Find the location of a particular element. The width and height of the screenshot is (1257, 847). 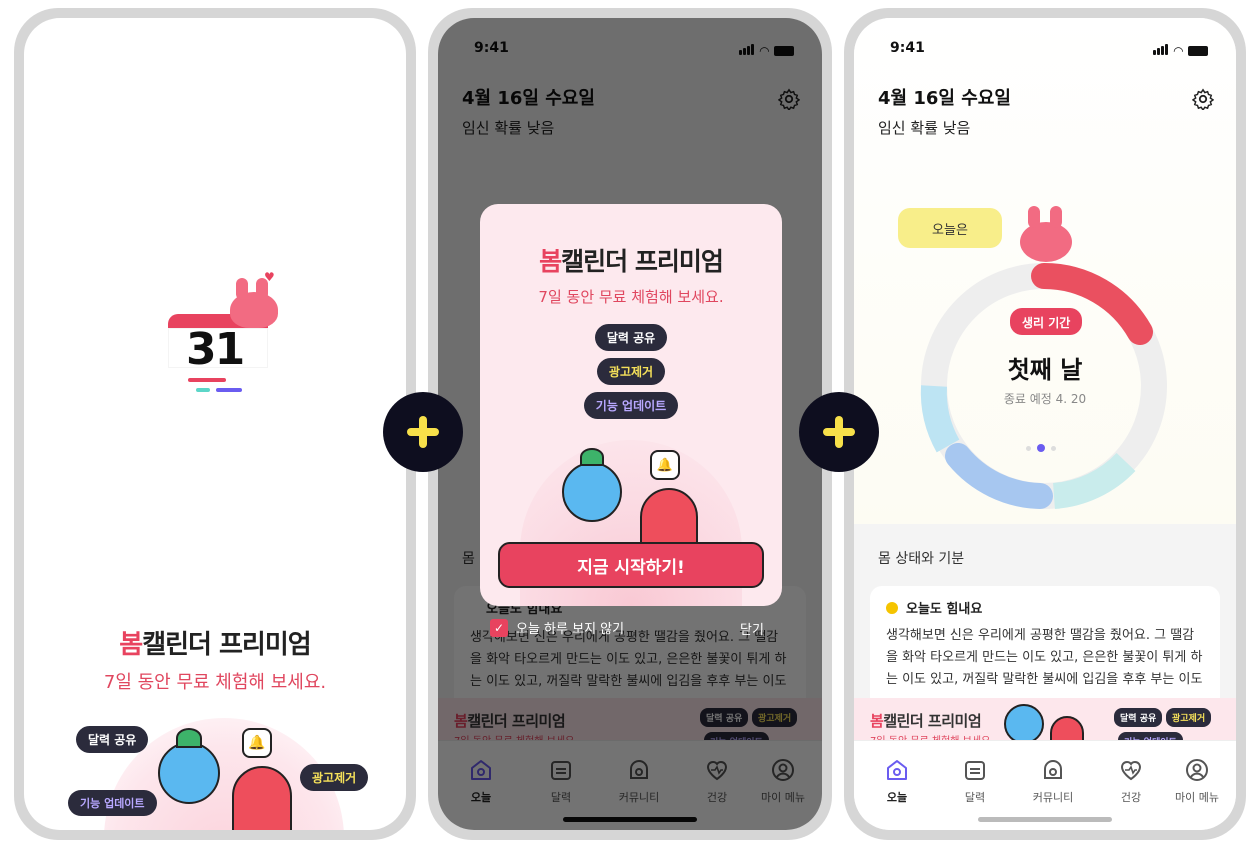

bunny-mascot-icon is located at coordinates (1046, 242).